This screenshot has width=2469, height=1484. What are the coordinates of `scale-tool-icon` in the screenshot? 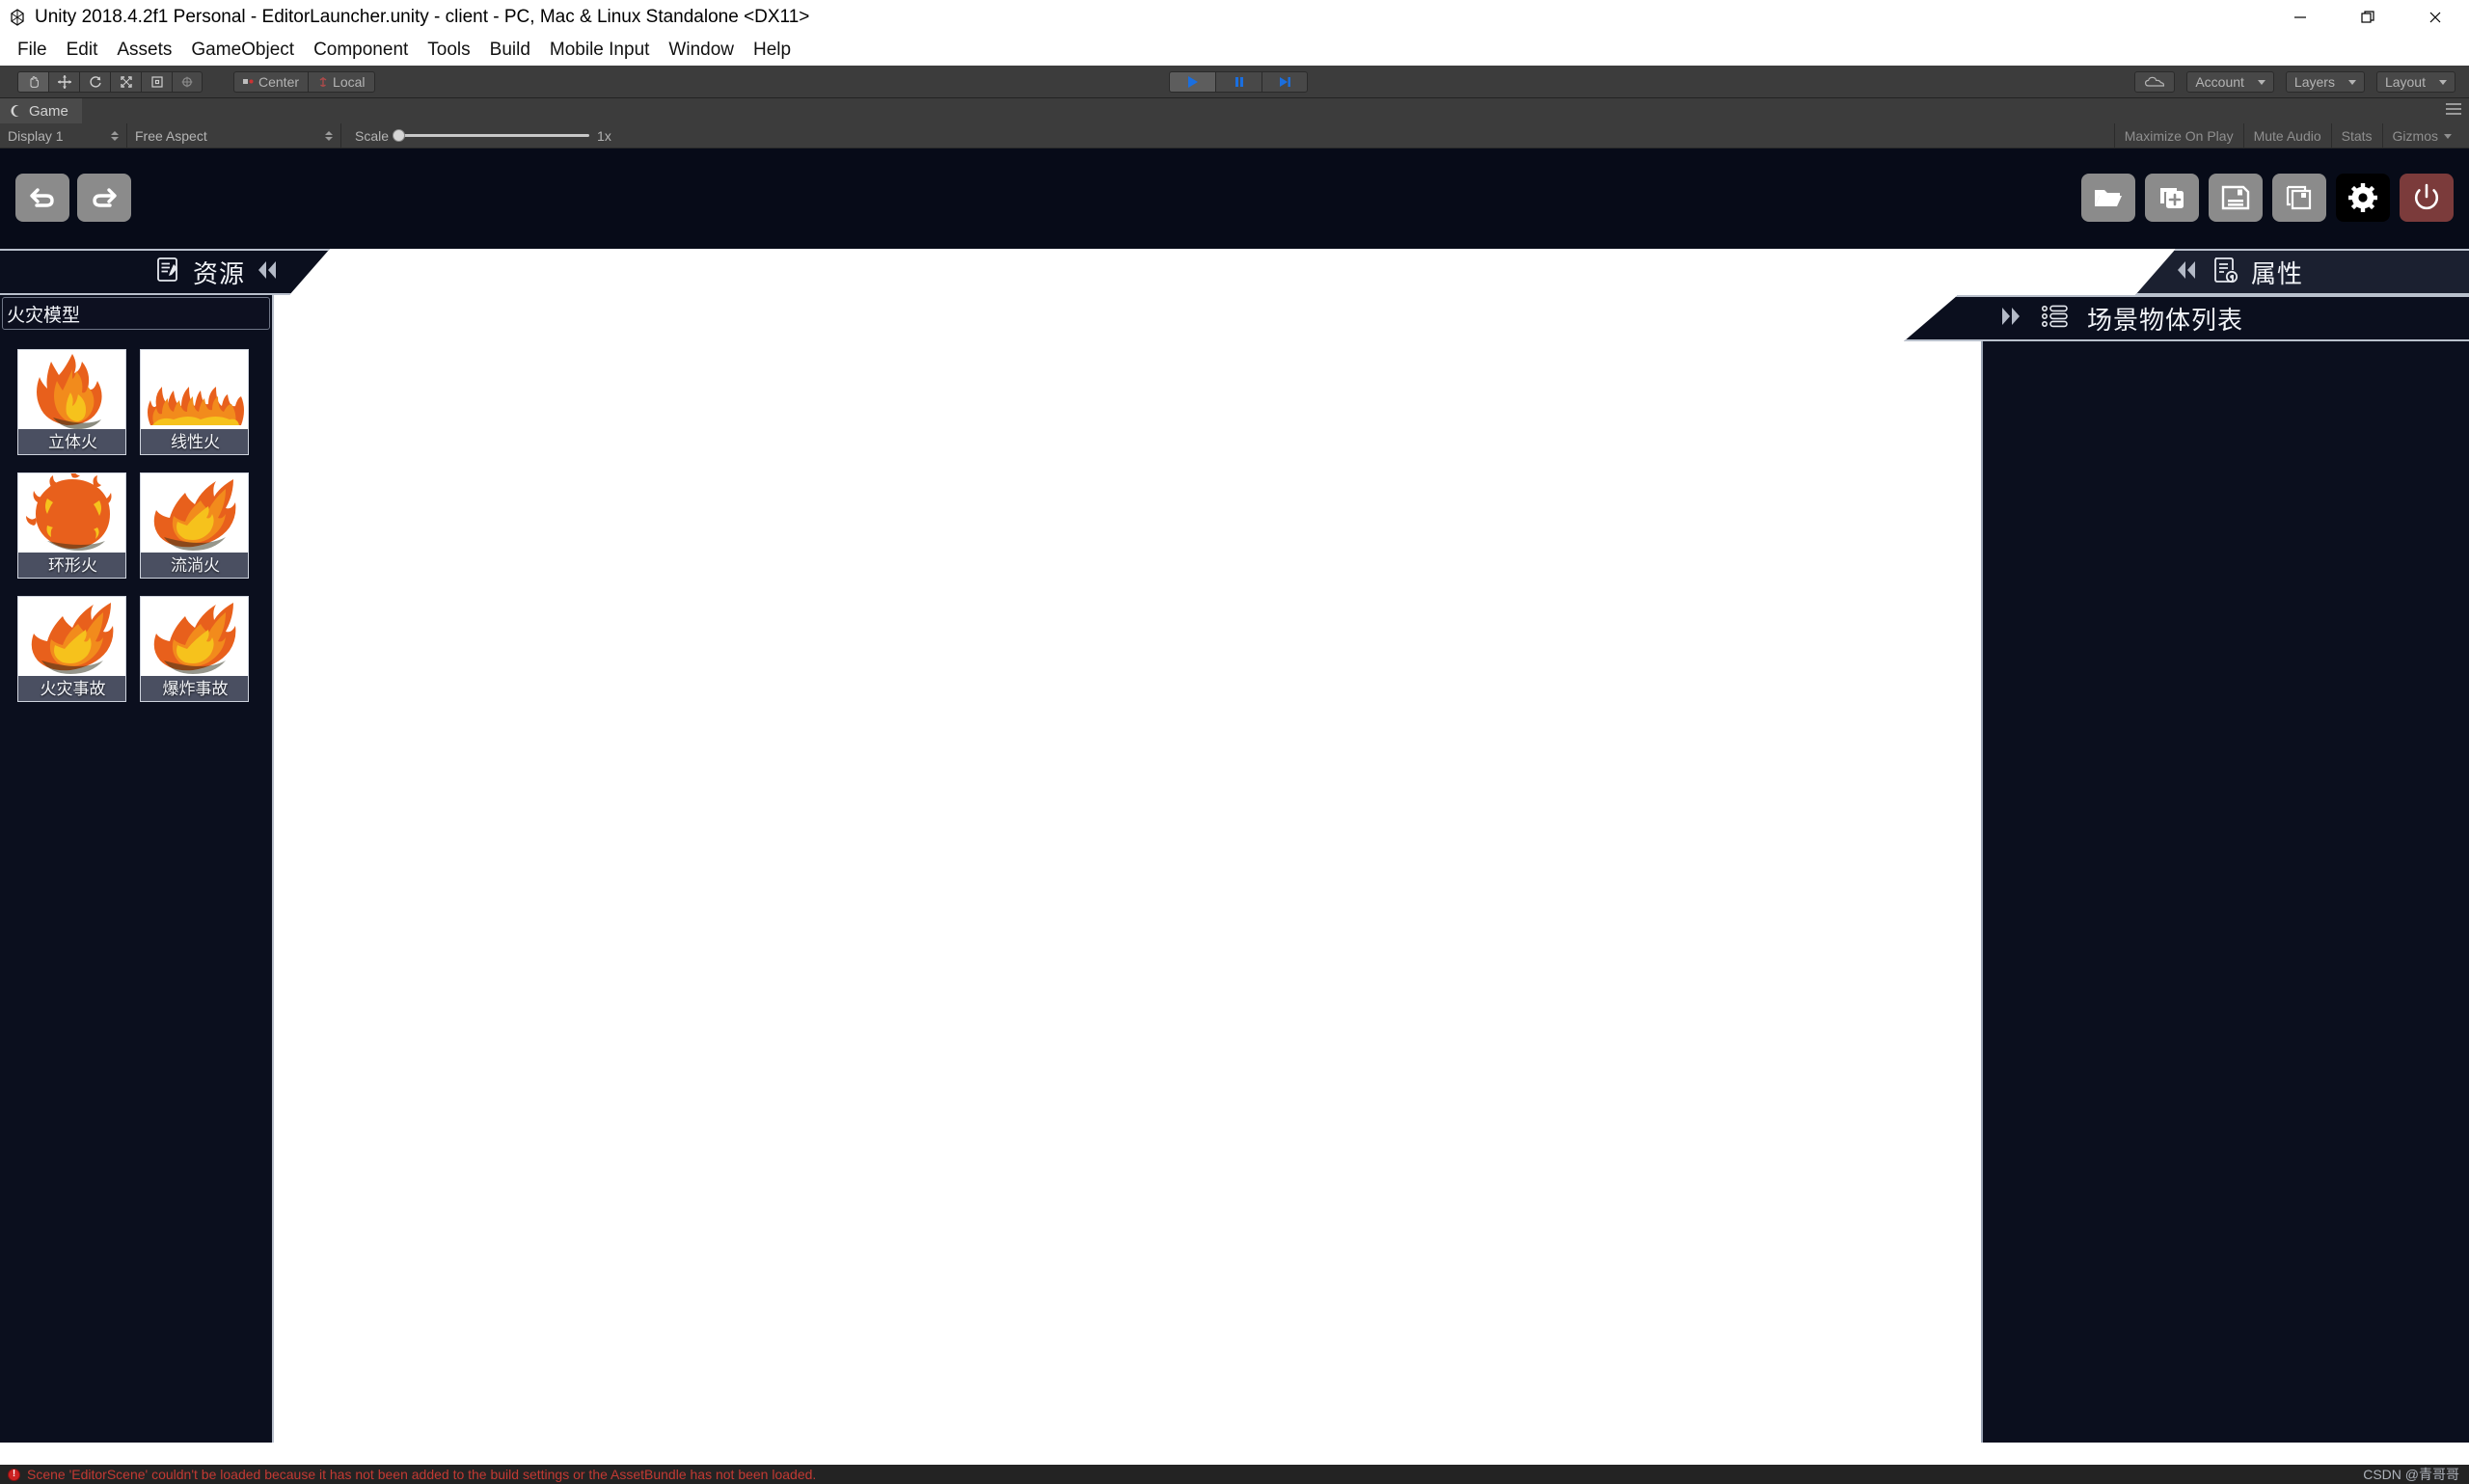 It's located at (126, 81).